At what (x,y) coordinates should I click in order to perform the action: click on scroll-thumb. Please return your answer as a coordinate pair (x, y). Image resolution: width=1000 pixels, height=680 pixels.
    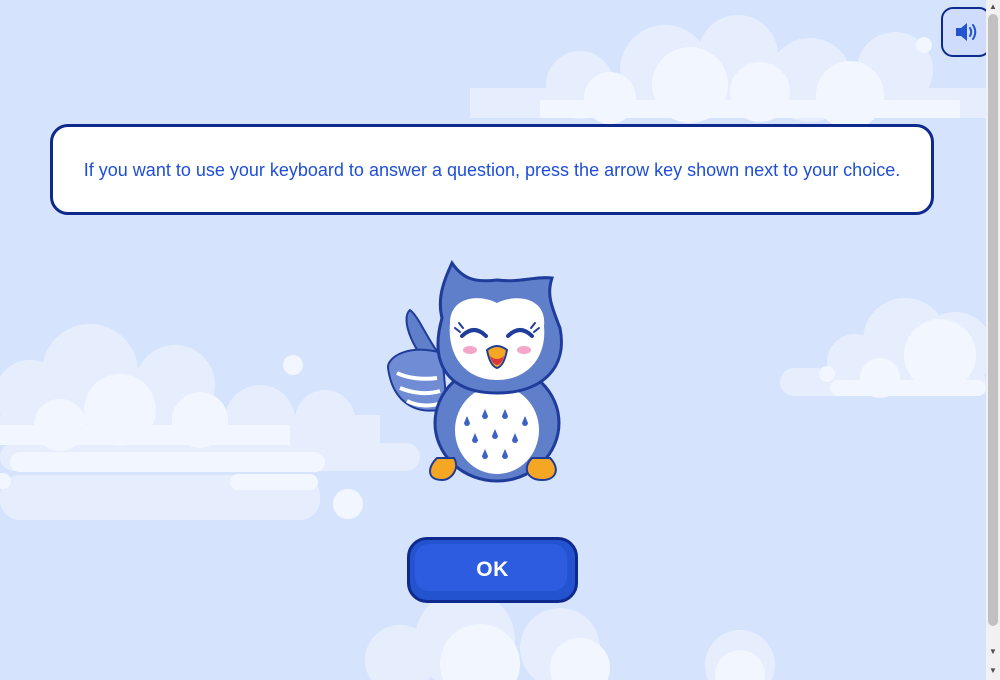
    Looking at the image, I should click on (993, 320).